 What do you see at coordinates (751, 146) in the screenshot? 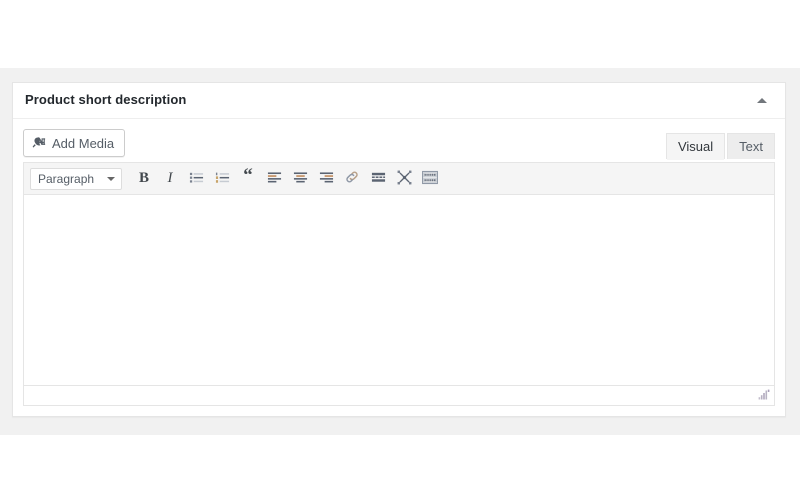
I see `tab-text: Text` at bounding box center [751, 146].